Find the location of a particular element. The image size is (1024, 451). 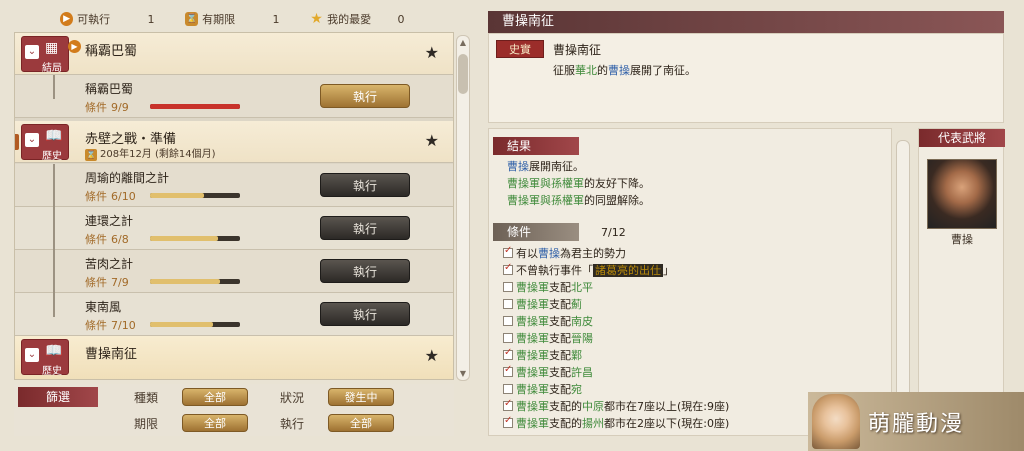

type-filter-button: 全部 is located at coordinates (215, 397).